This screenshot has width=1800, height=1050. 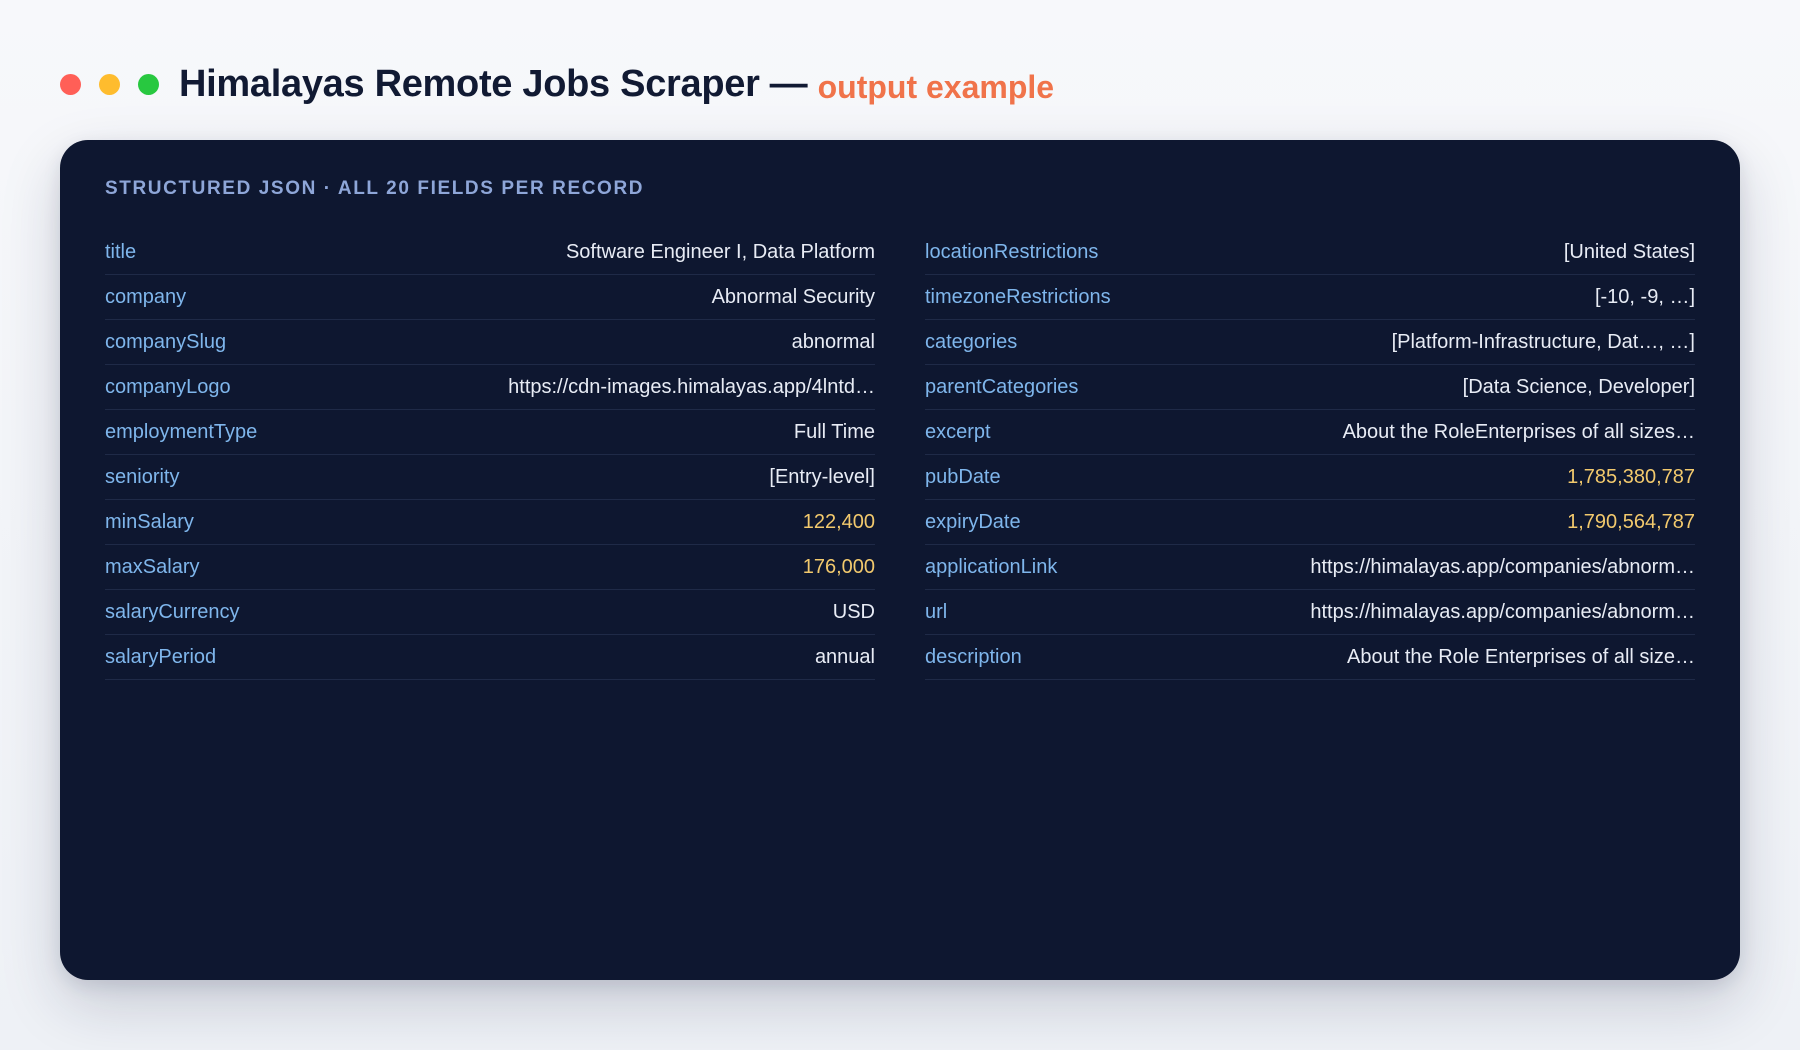 I want to click on field-key: maxSalary, so click(x=152, y=566).